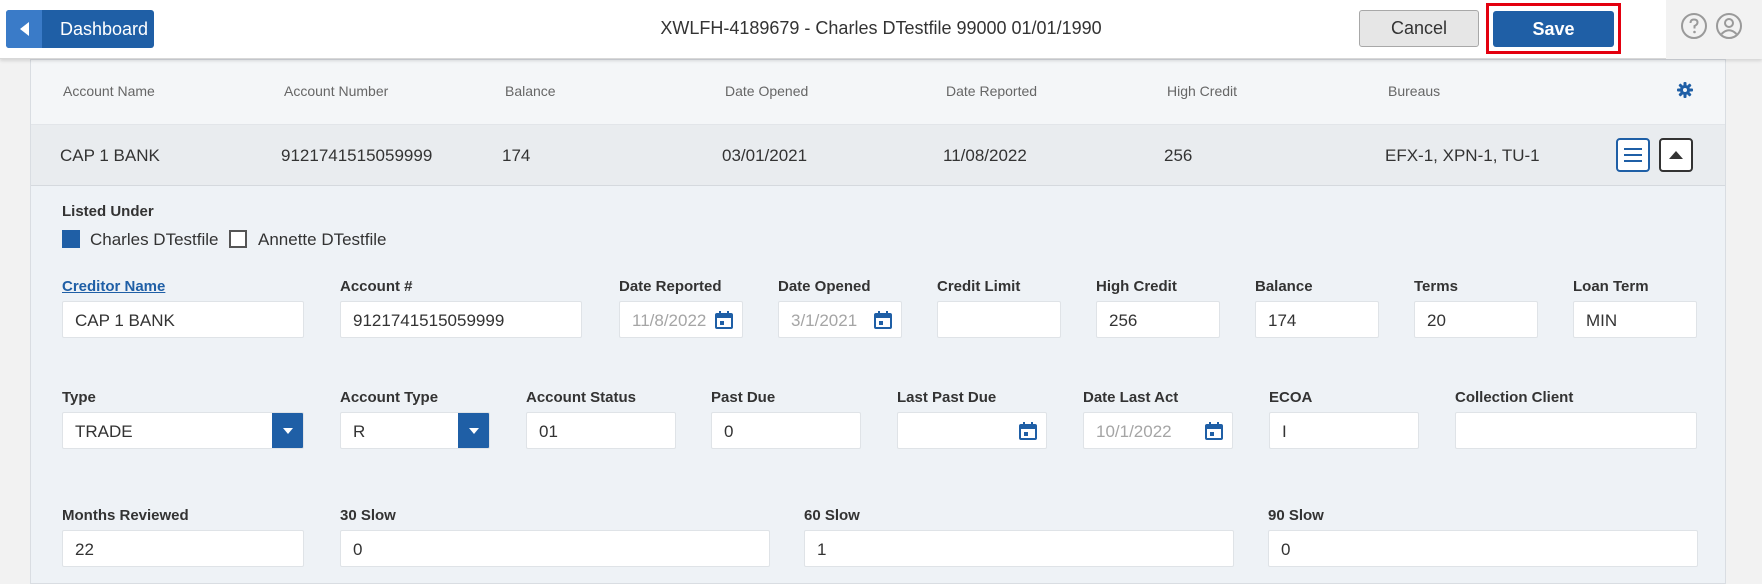 Image resolution: width=1762 pixels, height=584 pixels. I want to click on collapse-row-button, so click(1676, 155).